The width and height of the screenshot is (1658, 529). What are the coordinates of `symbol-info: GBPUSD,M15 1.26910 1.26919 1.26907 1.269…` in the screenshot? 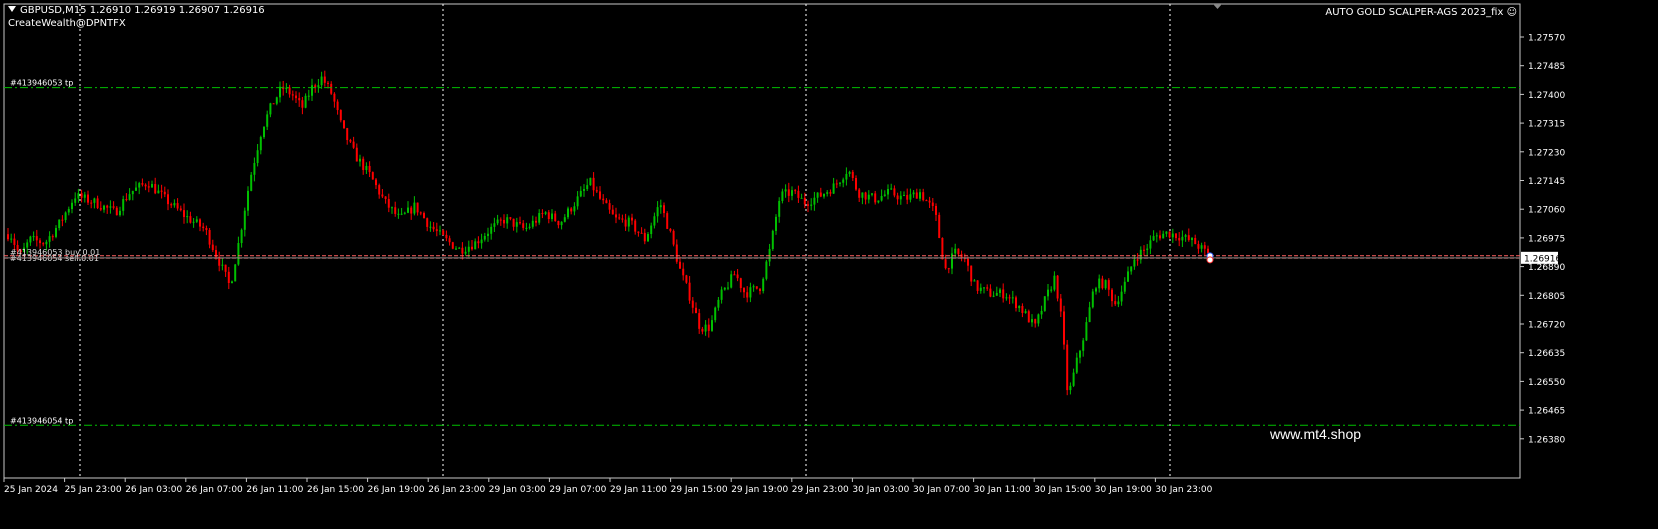 It's located at (136, 10).